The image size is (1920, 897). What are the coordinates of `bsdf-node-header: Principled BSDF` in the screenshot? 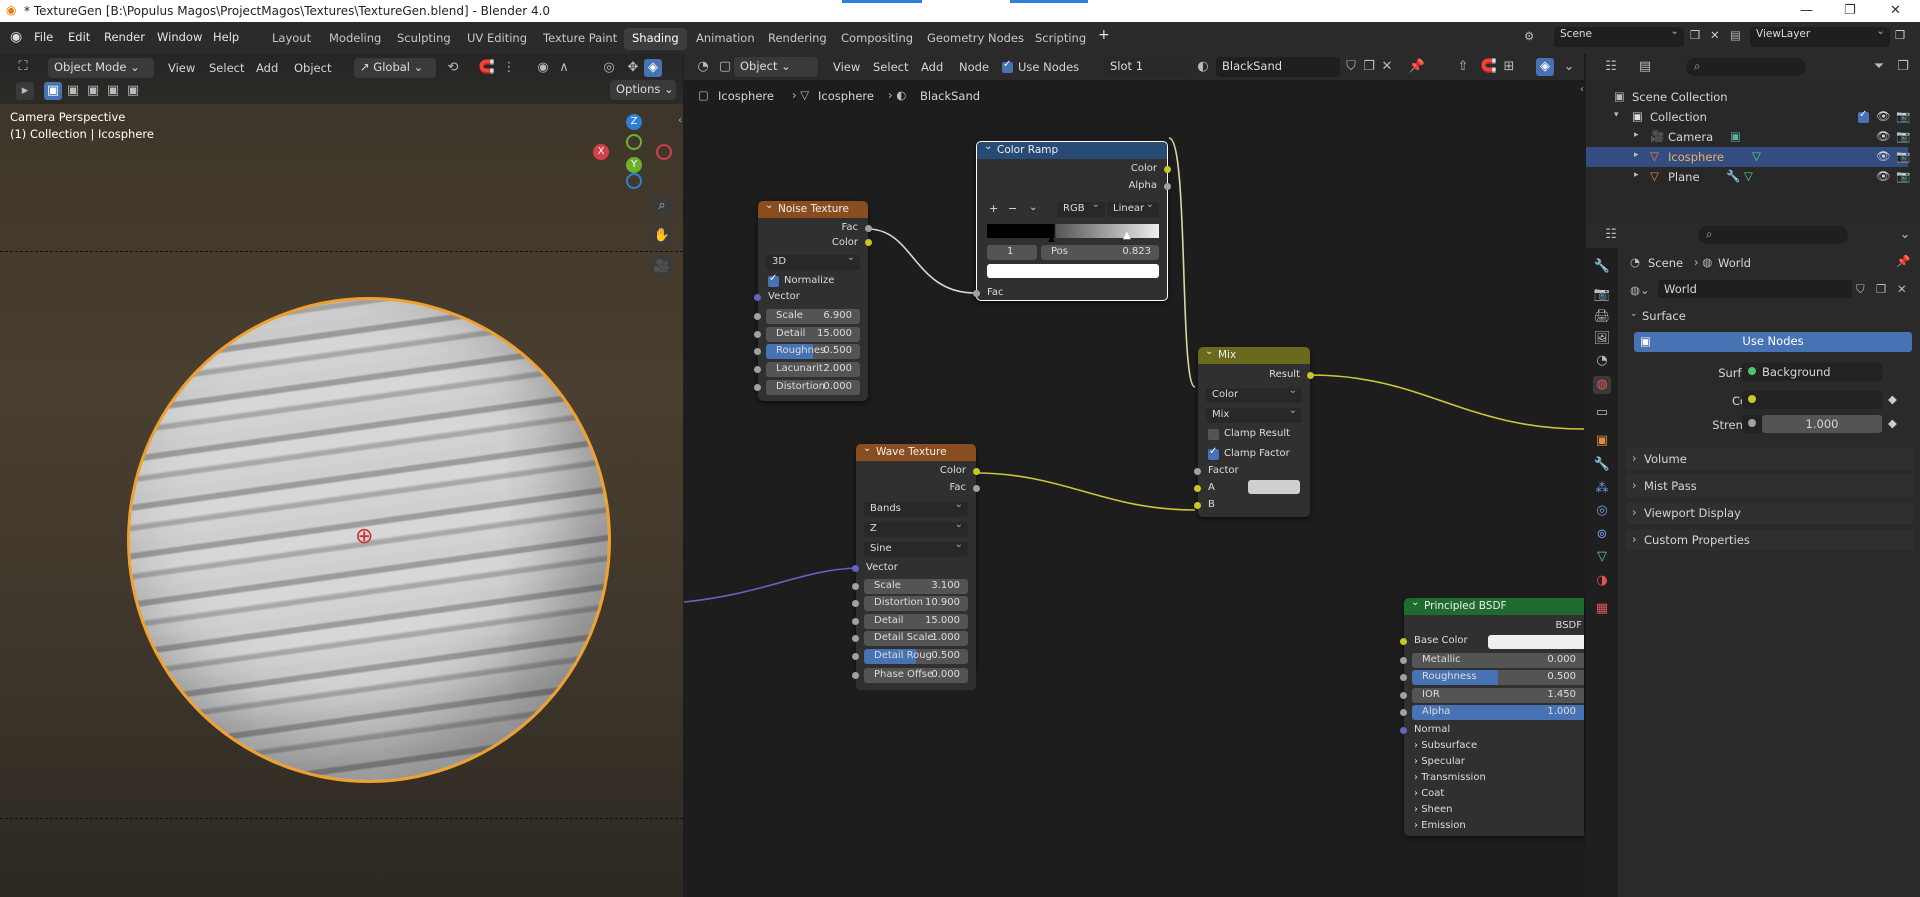 It's located at (1494, 606).